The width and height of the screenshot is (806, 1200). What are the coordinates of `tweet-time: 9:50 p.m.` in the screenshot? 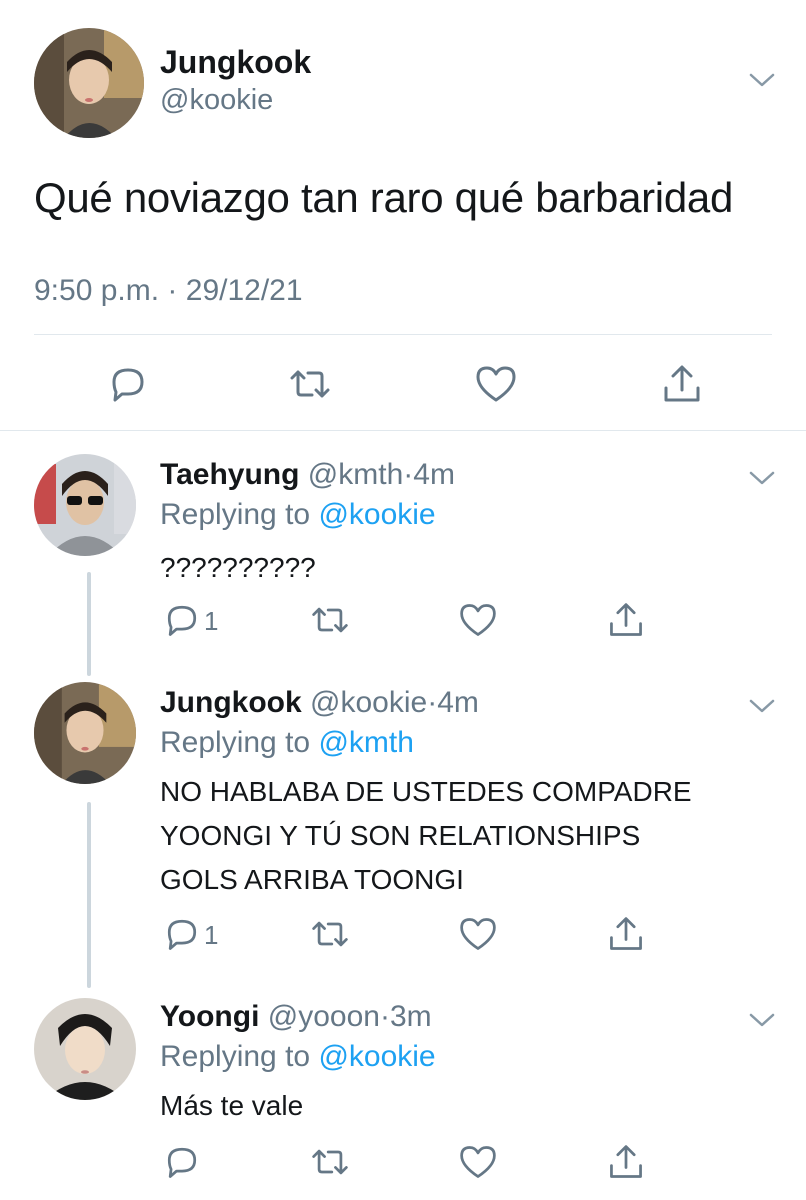 It's located at (97, 290).